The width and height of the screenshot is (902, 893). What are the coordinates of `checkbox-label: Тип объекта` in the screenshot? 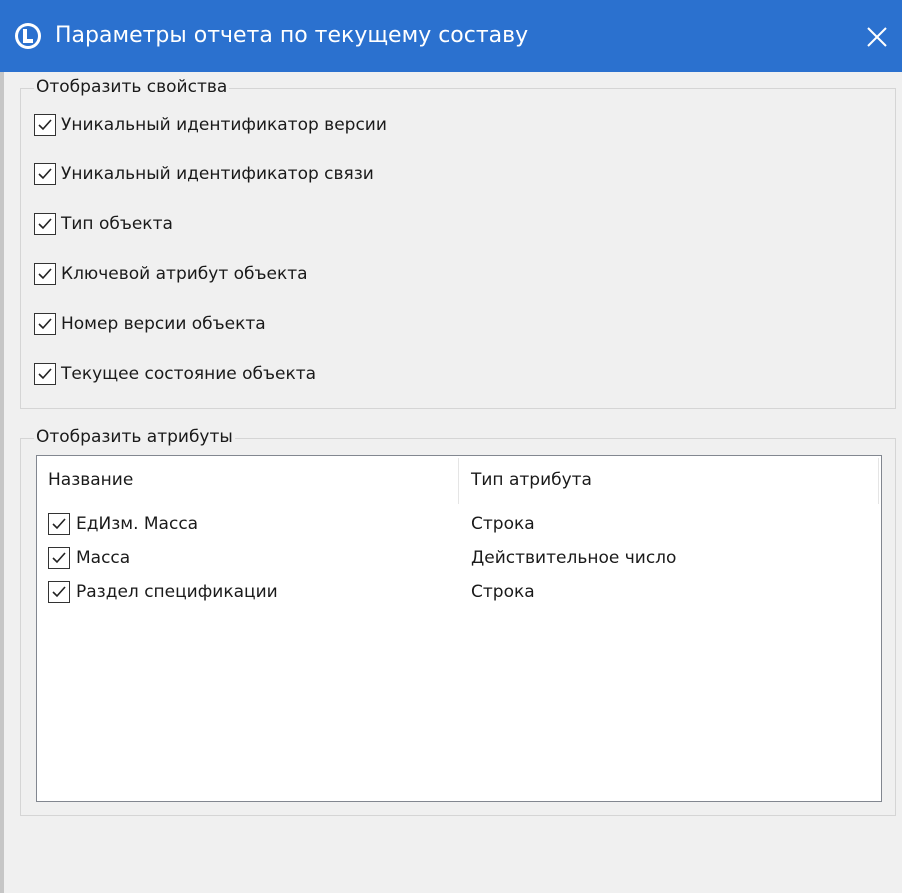 It's located at (117, 224).